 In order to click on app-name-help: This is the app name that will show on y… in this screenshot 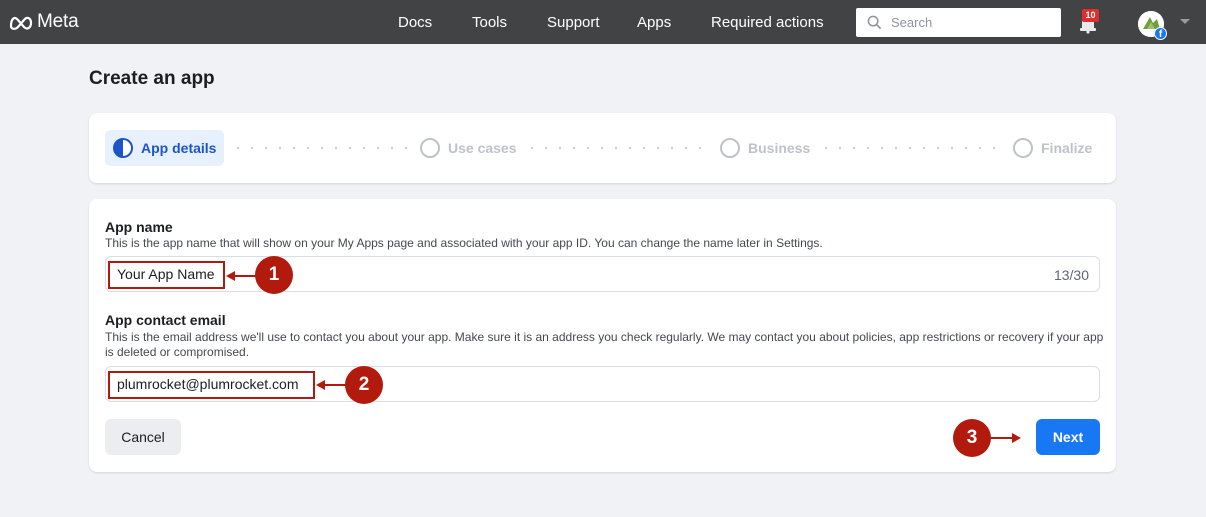, I will do `click(464, 243)`.